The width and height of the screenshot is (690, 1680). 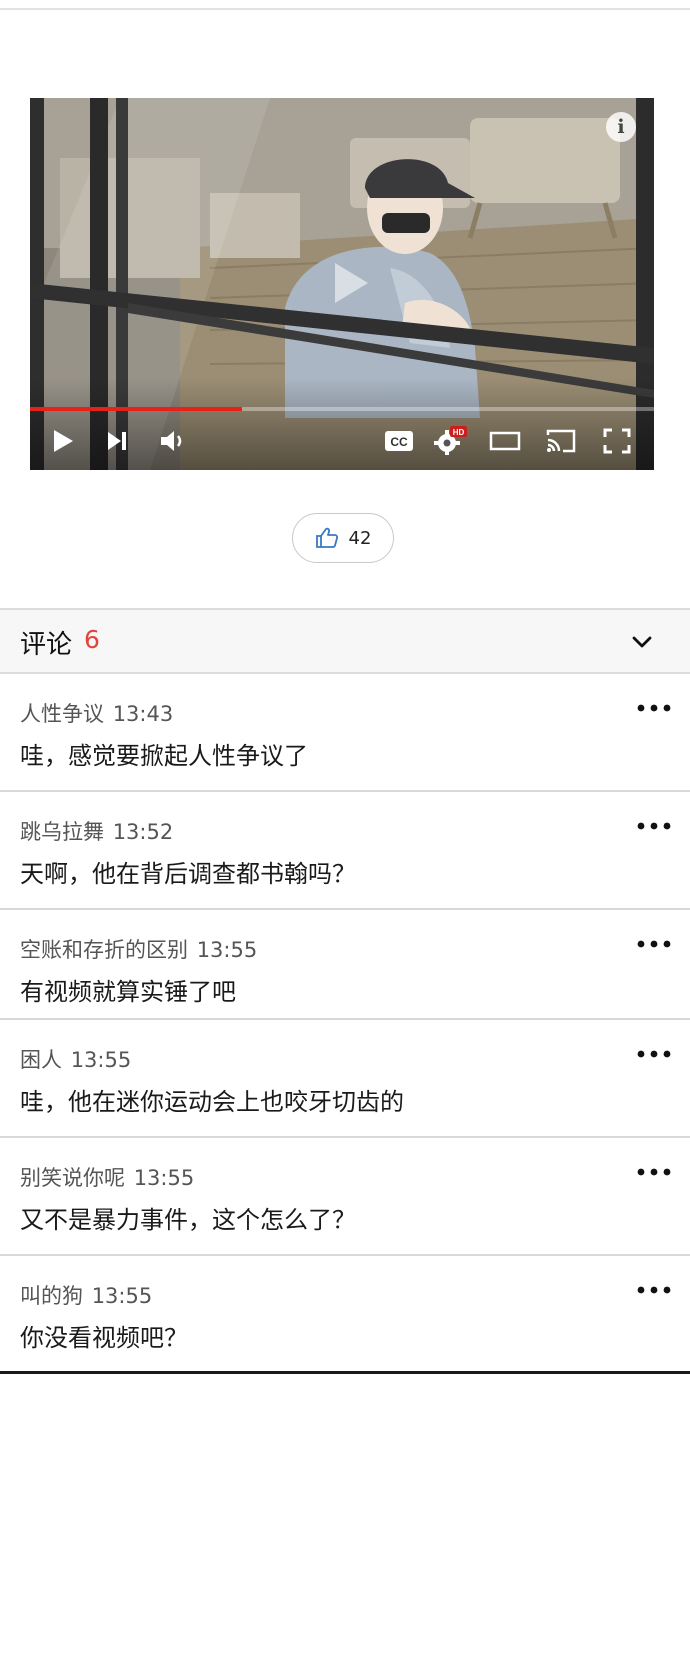 What do you see at coordinates (46, 645) in the screenshot?
I see `comments-title: 评论` at bounding box center [46, 645].